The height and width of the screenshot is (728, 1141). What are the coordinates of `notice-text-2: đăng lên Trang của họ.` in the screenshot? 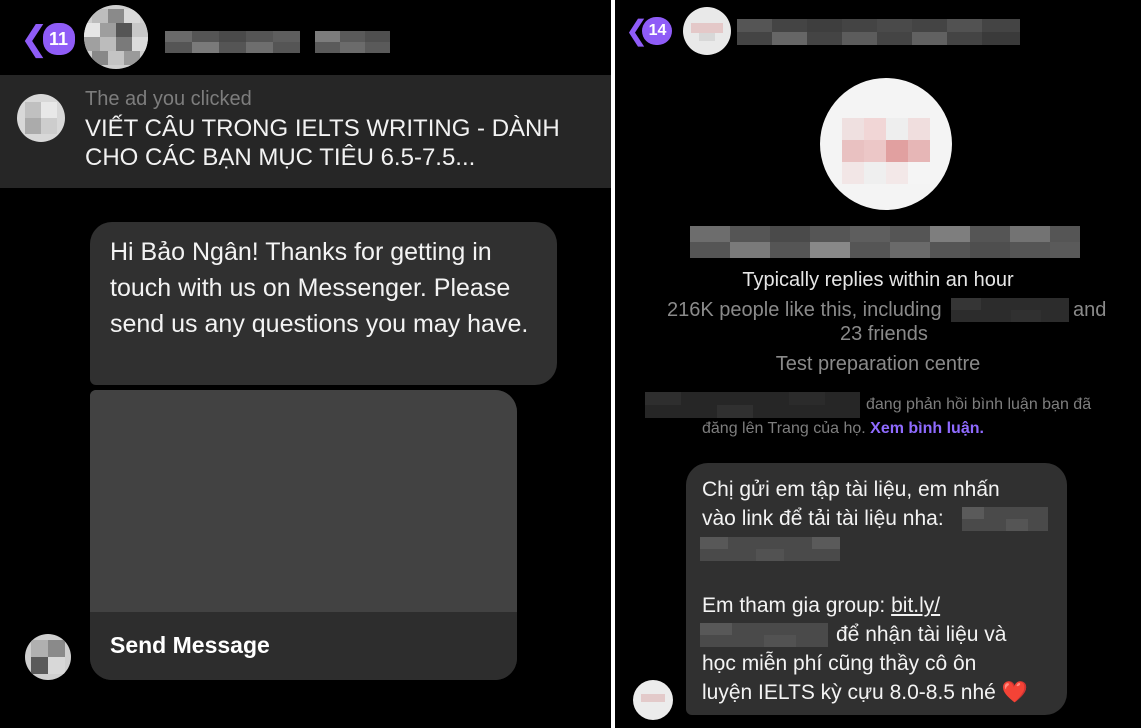 It's located at (784, 428).